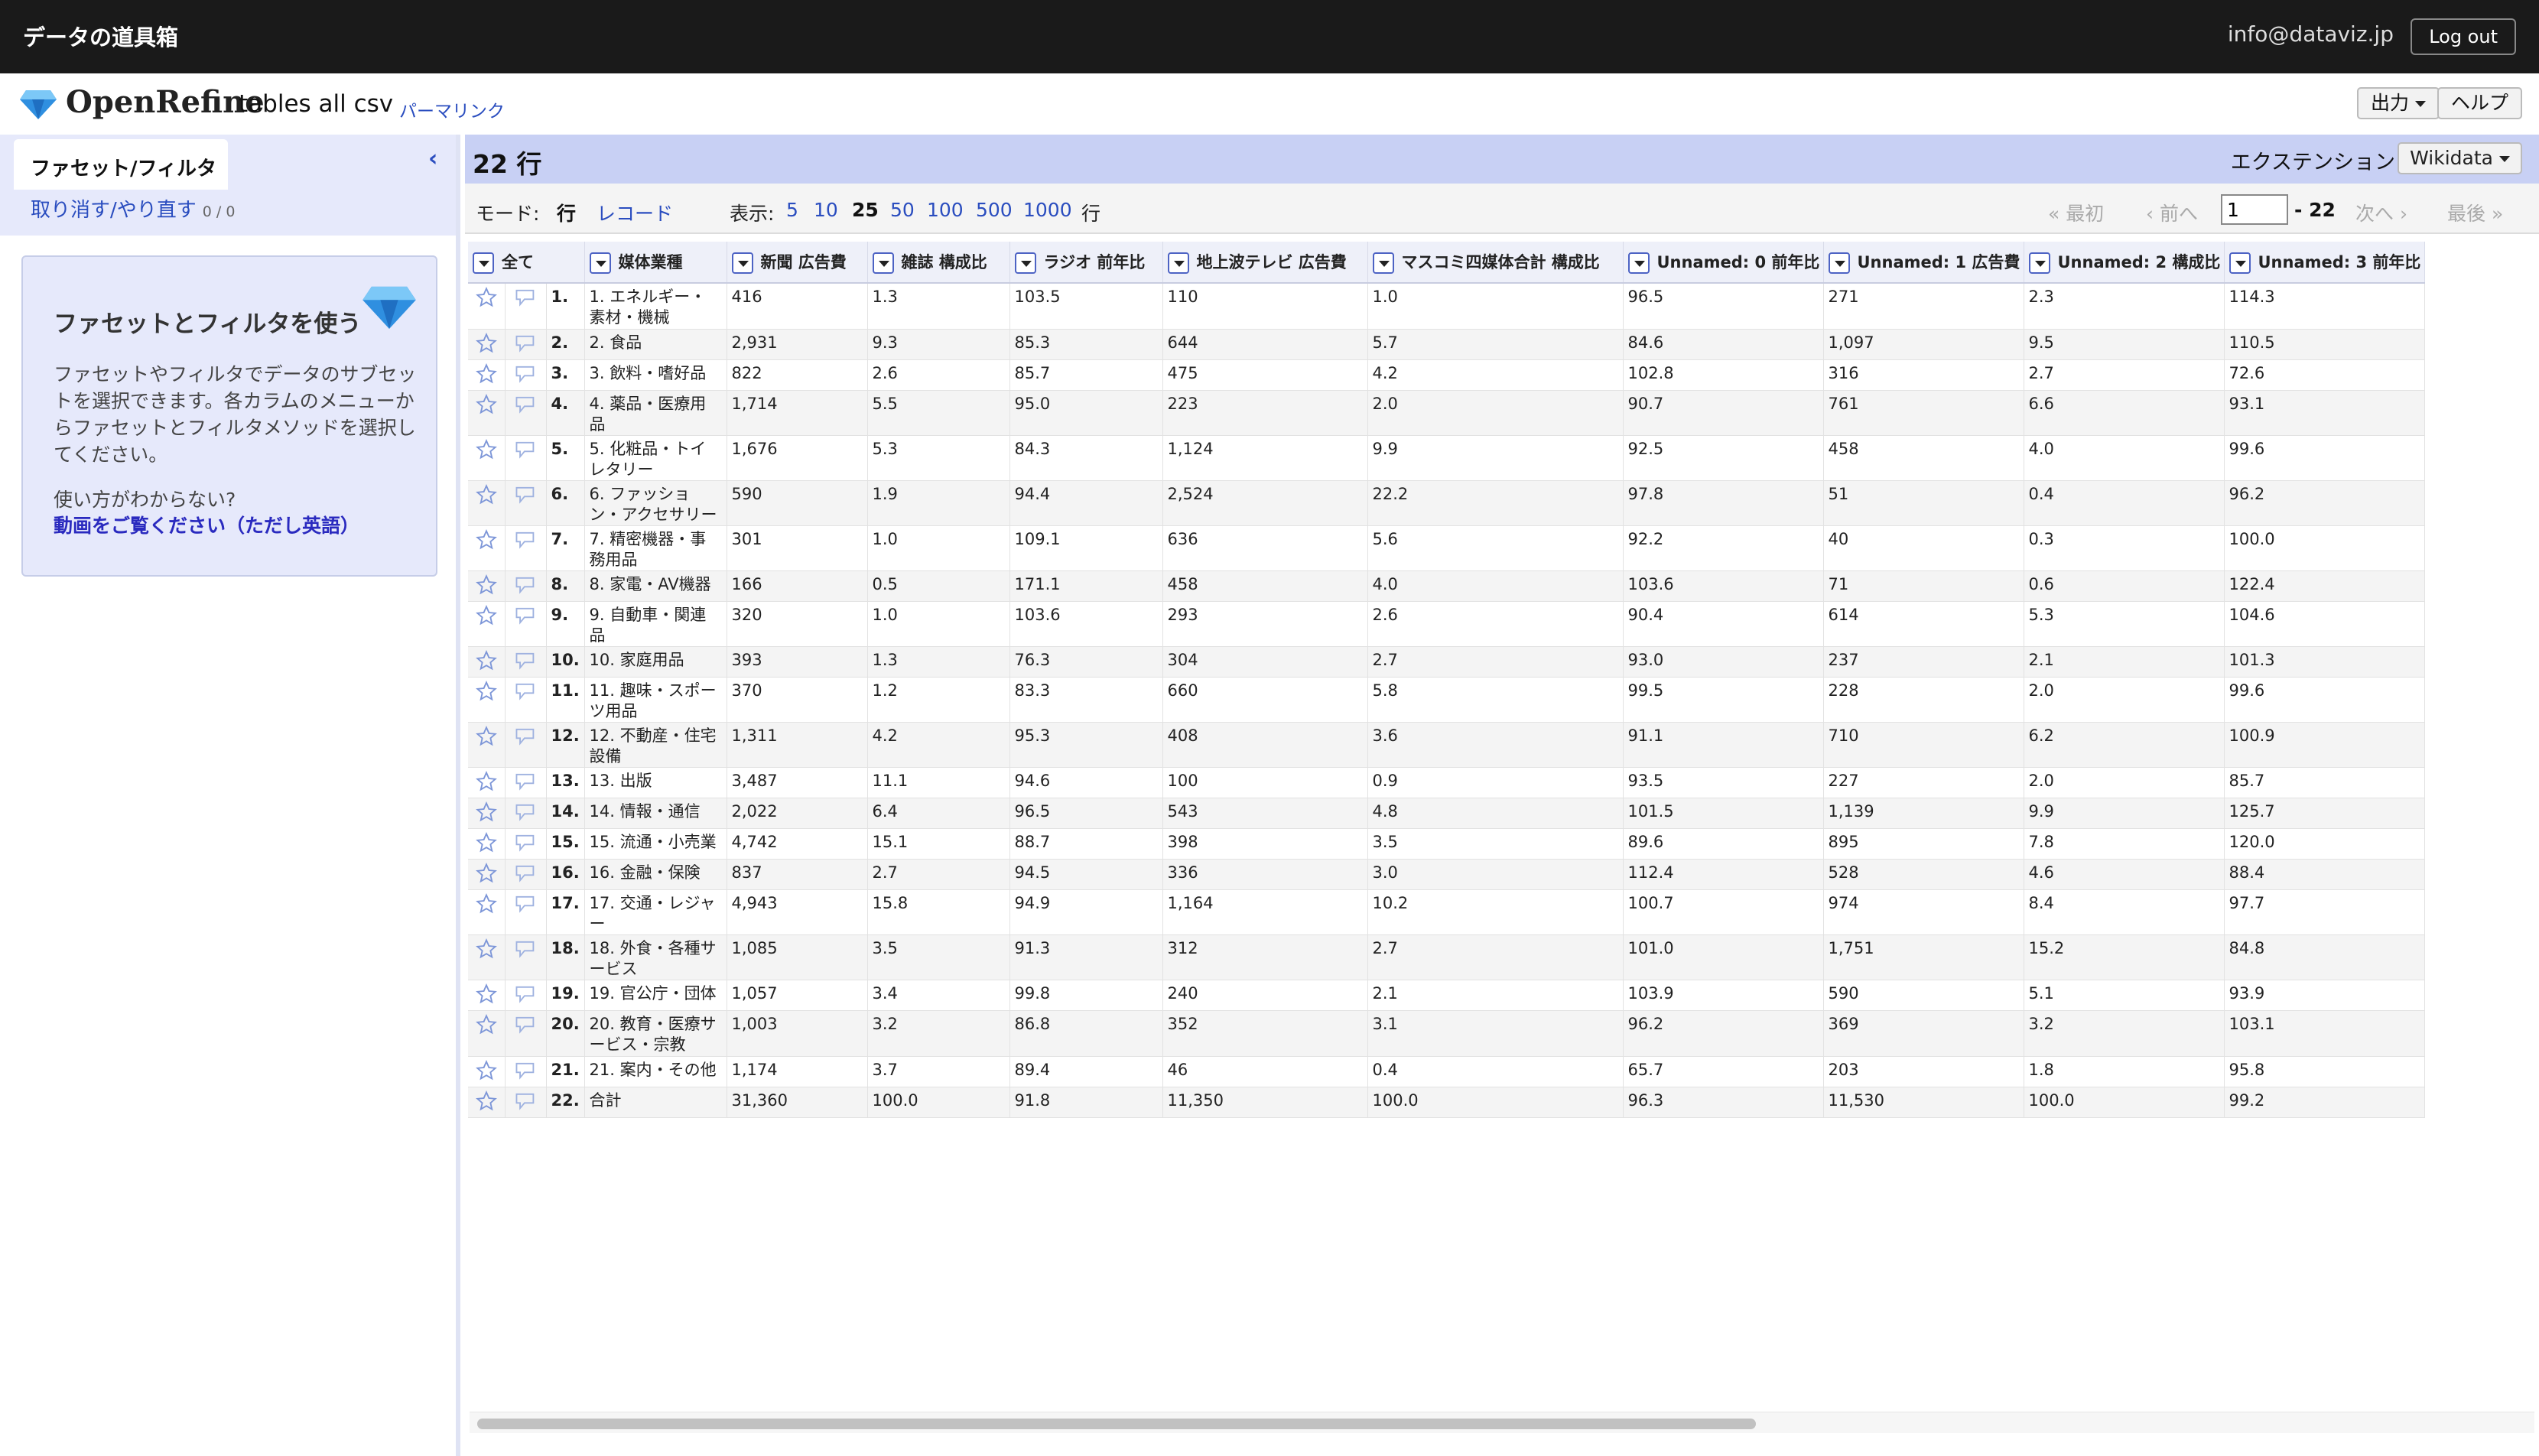 This screenshot has height=1456, width=2539. Describe the element at coordinates (1265, 745) in the screenshot. I see `table-cell: 408` at that location.